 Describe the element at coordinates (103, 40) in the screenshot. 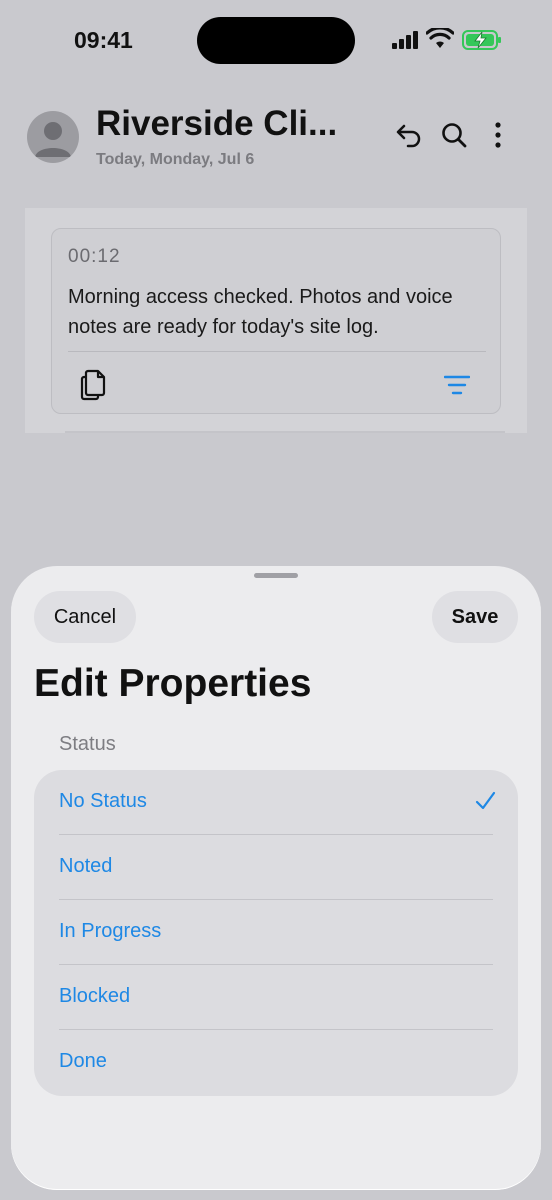

I see `status-time: 09:41` at that location.